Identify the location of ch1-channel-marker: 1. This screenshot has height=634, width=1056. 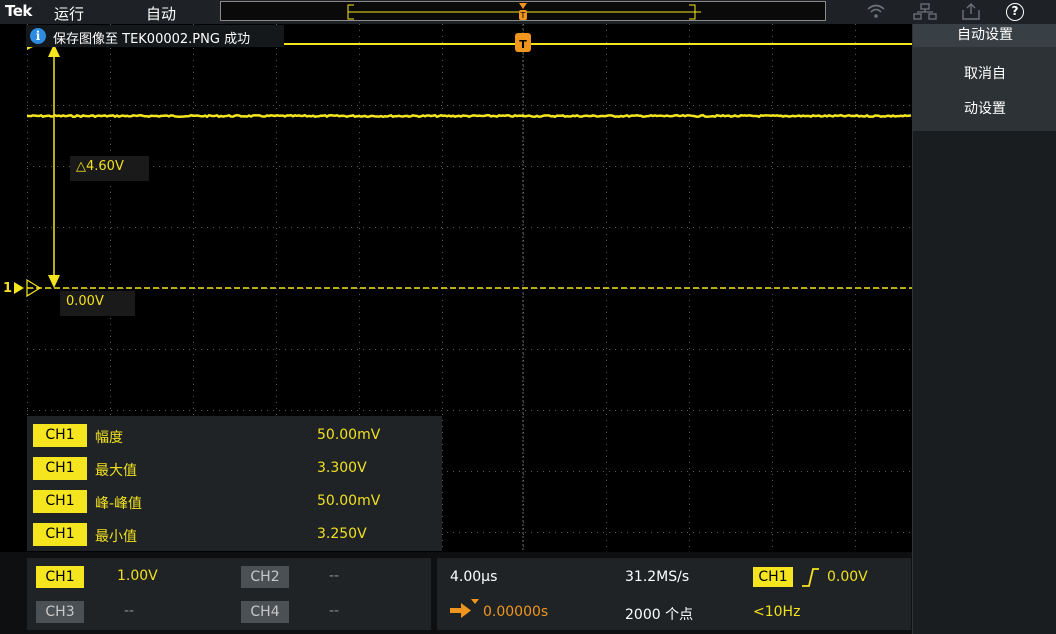
(7, 288).